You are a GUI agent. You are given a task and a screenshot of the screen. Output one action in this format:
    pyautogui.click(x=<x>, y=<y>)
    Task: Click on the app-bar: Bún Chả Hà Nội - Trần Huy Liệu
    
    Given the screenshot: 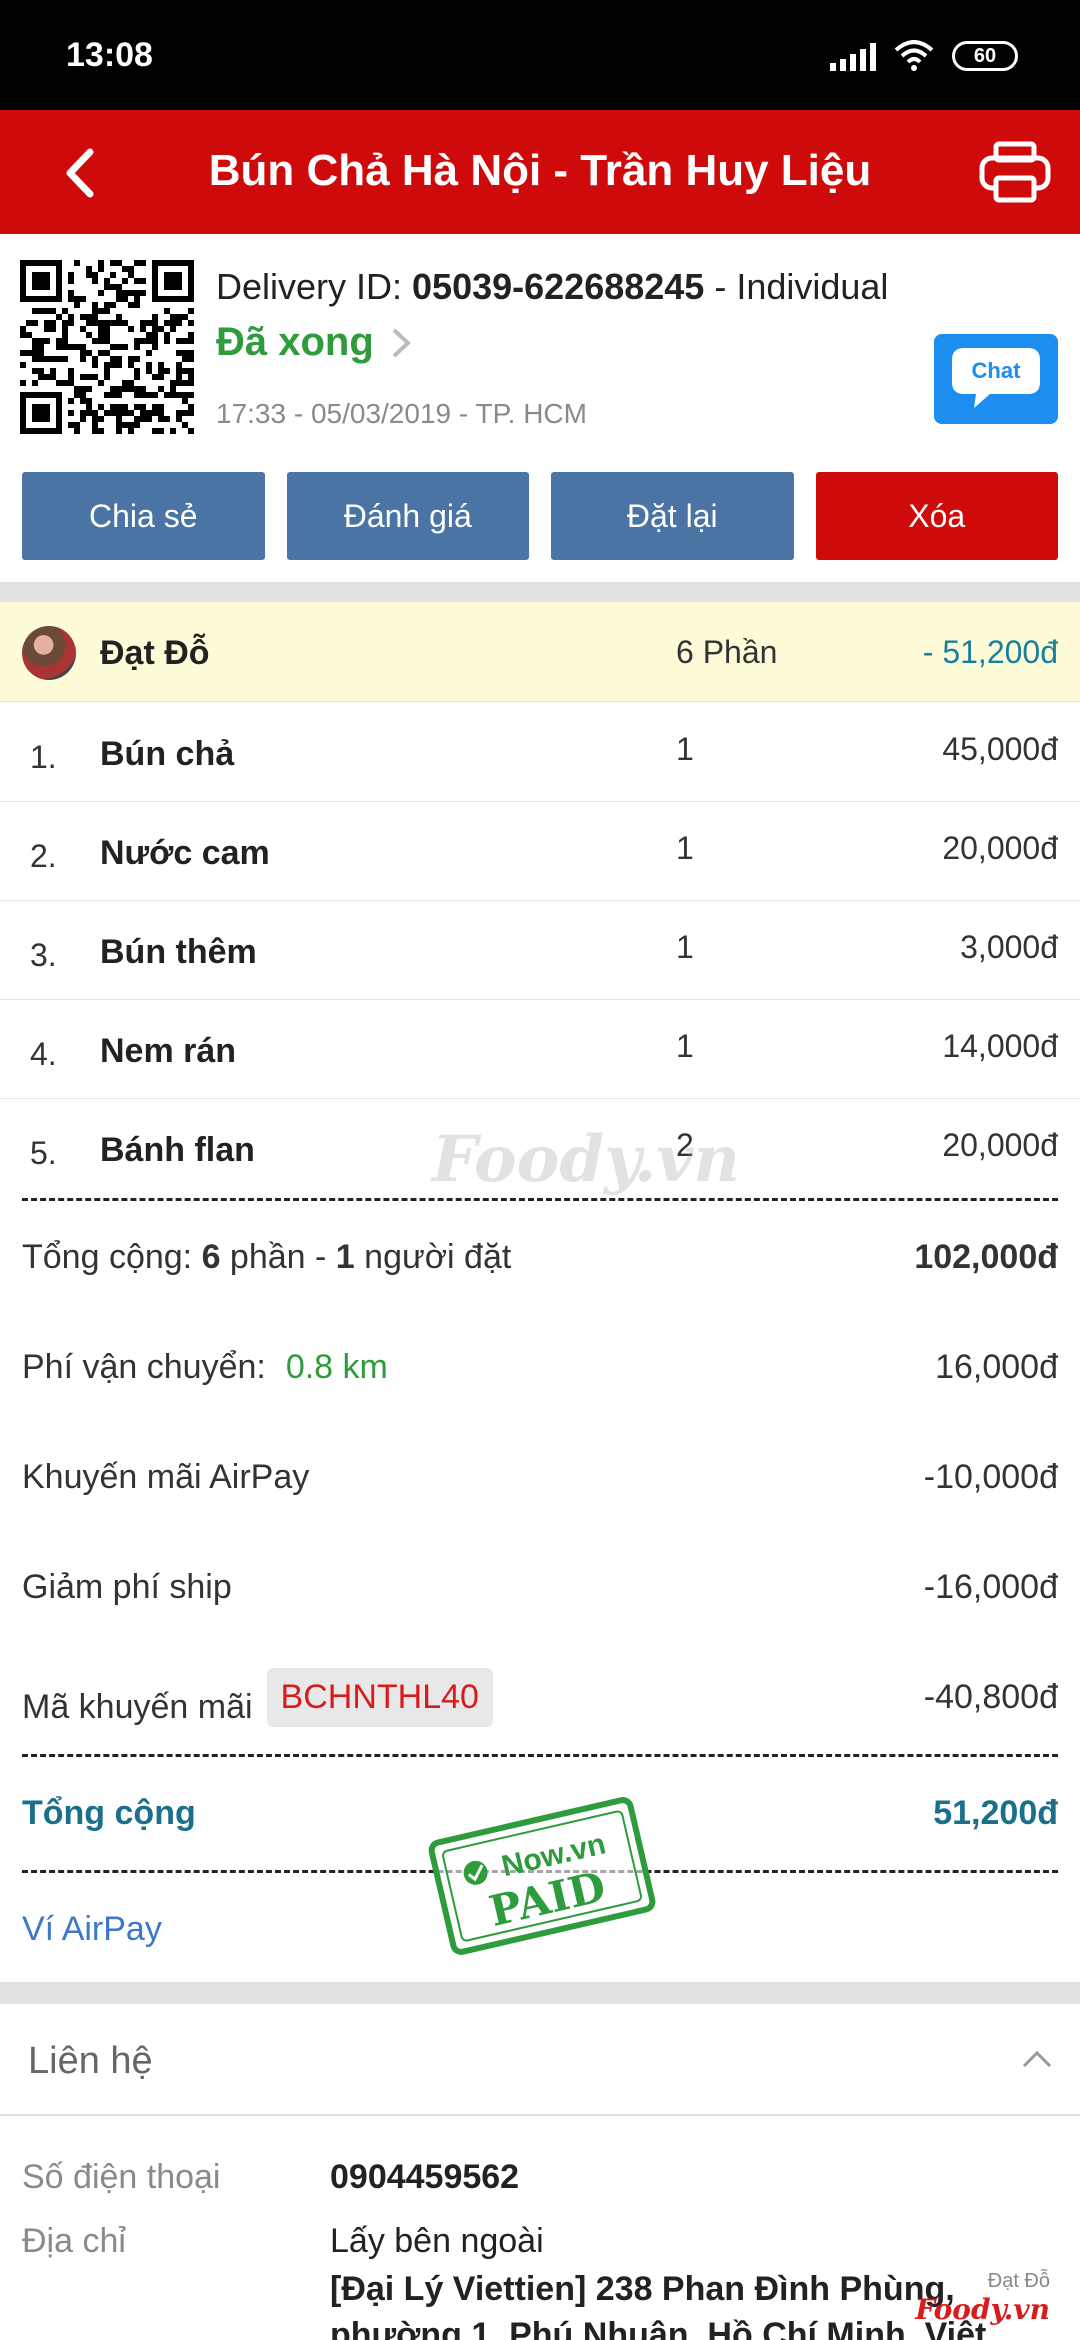 What is the action you would take?
    pyautogui.click(x=540, y=172)
    